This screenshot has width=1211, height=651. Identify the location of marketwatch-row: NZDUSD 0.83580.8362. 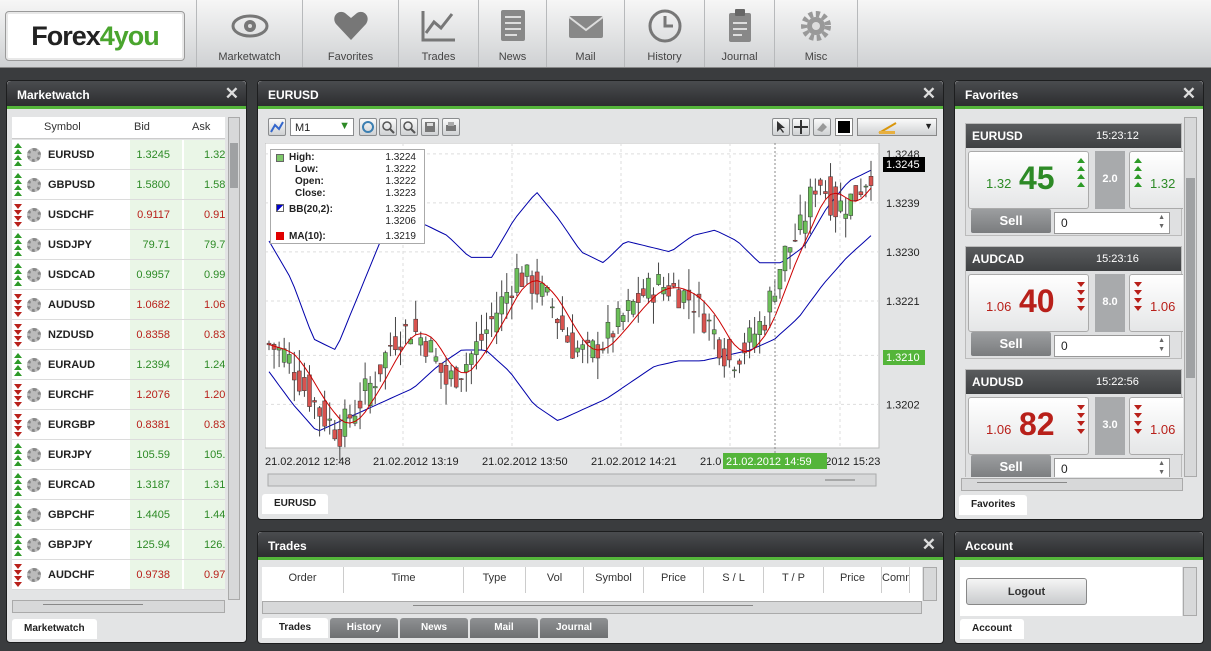
(118, 335).